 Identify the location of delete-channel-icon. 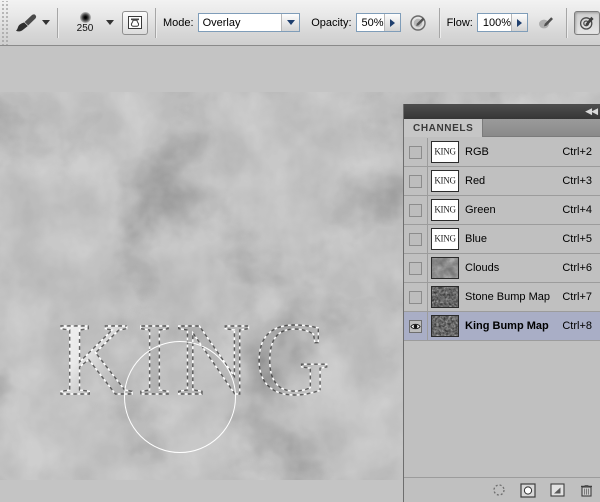
(586, 490).